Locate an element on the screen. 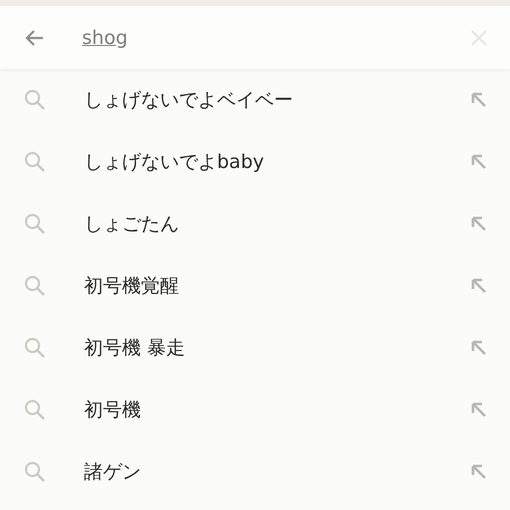 The height and width of the screenshot is (510, 510). suggestion-text: 初号機 is located at coordinates (277, 410).